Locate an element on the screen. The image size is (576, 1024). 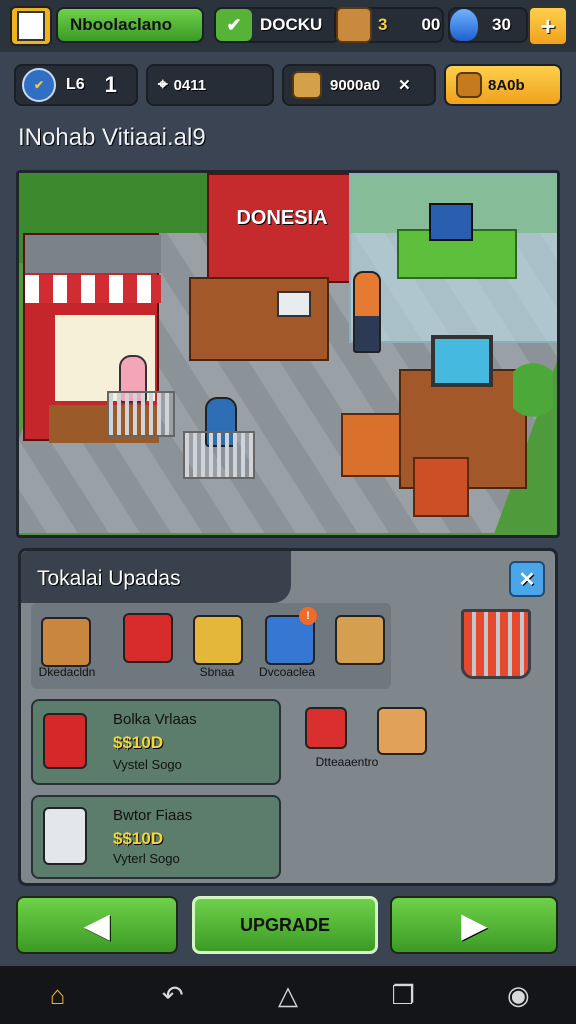
upgrade-name-2: Bwtor Fiaas is located at coordinates (153, 815).